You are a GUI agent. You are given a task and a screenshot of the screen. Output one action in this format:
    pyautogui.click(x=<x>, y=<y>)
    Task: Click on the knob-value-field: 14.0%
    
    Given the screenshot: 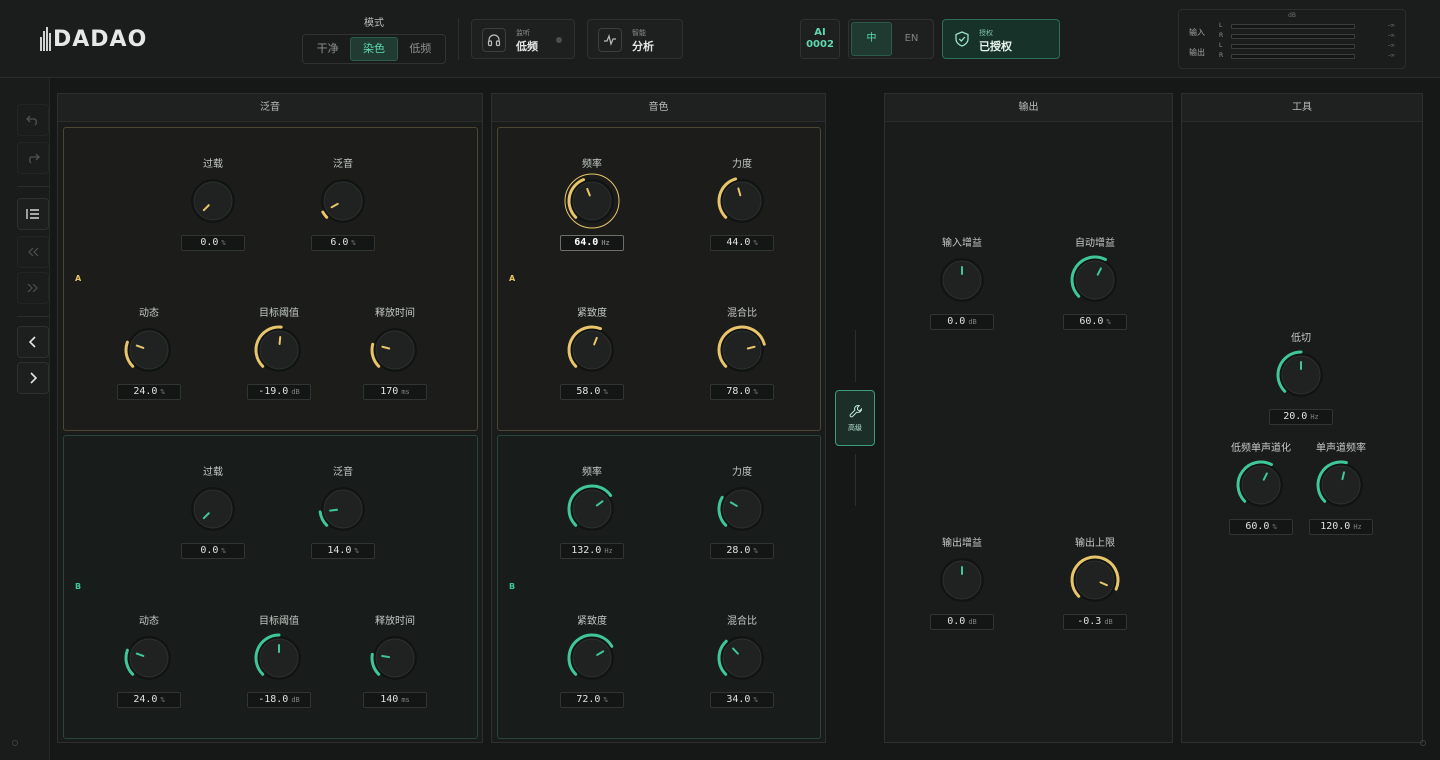 What is the action you would take?
    pyautogui.click(x=343, y=551)
    